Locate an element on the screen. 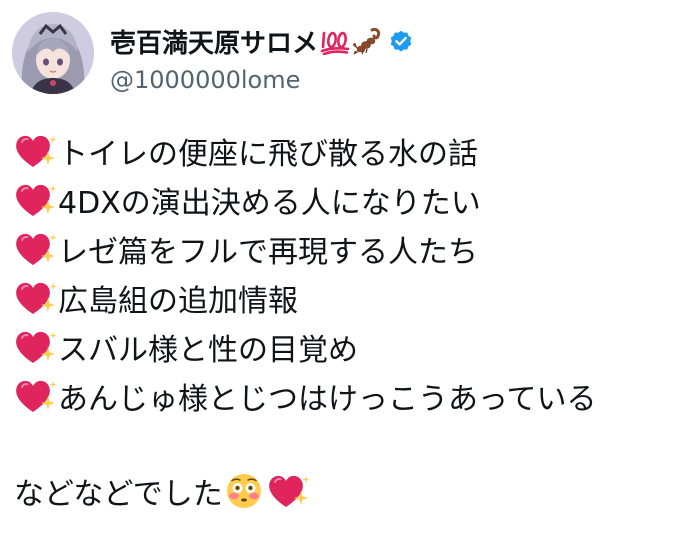 Image resolution: width=684 pixels, height=539 pixels. list-item-text: あんじゅ様とじつはけっこうあっている is located at coordinates (327, 399).